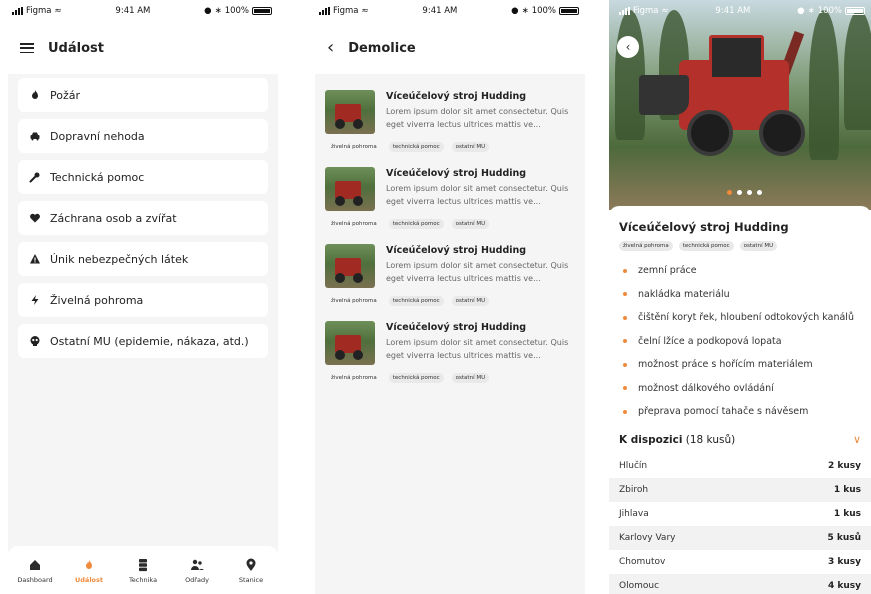 Image resolution: width=871 pixels, height=594 pixels. What do you see at coordinates (651, 439) in the screenshot?
I see `availability-label: K dispozici` at bounding box center [651, 439].